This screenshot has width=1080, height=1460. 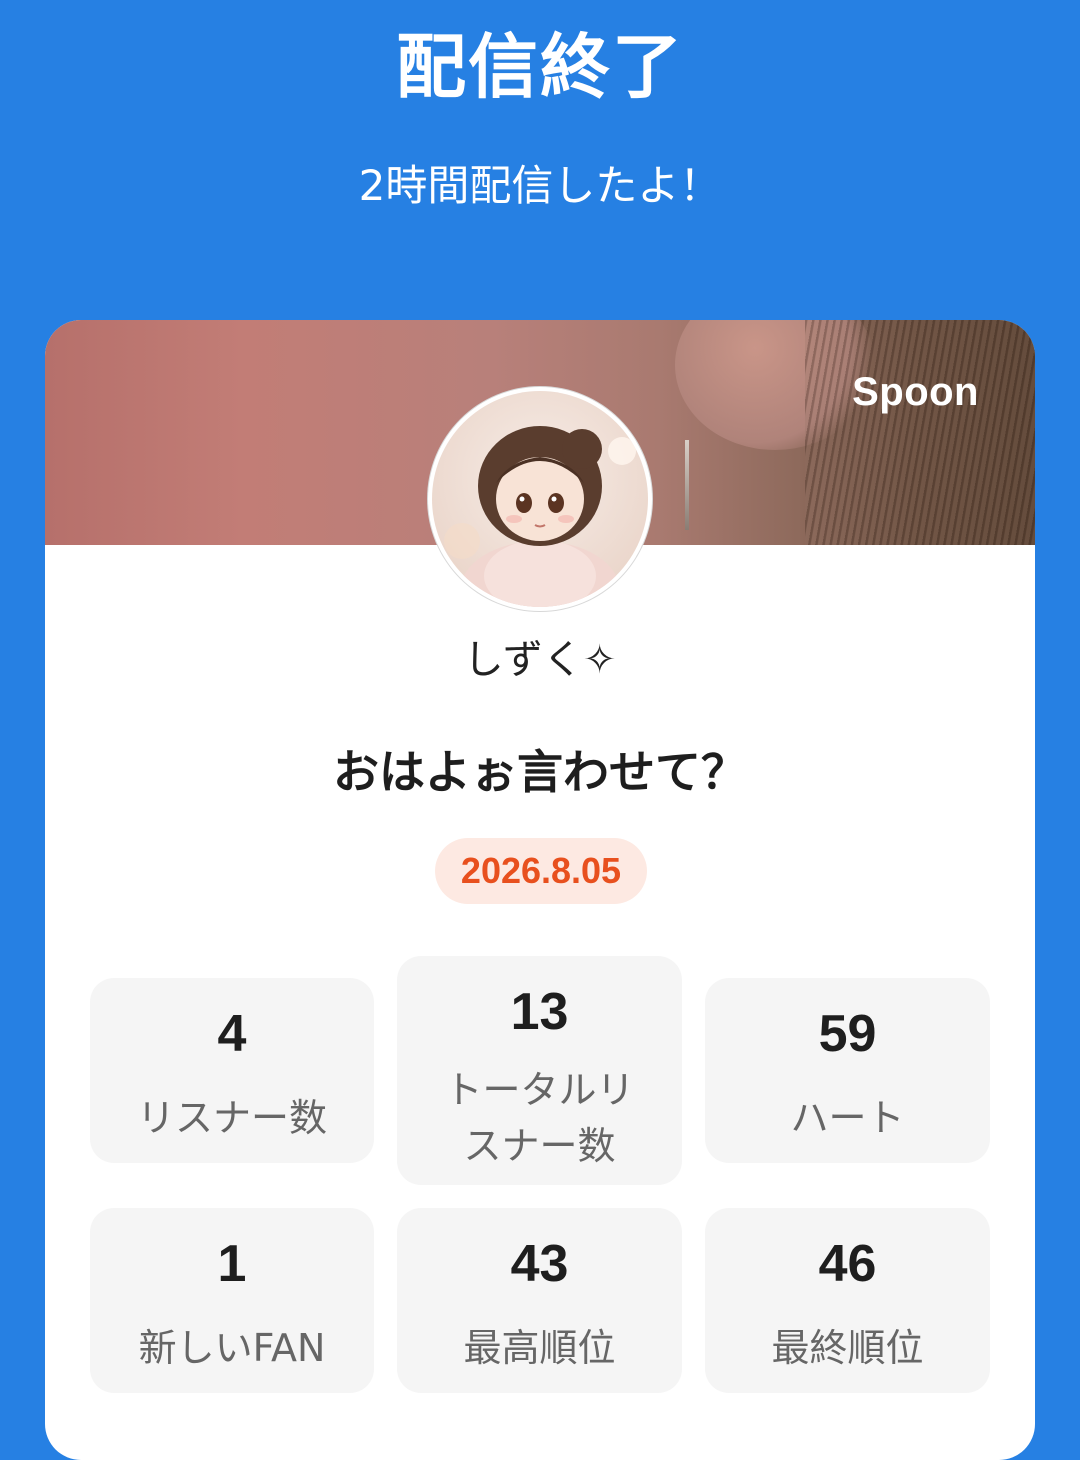 What do you see at coordinates (847, 1348) in the screenshot?
I see `stat-label: 最終順位` at bounding box center [847, 1348].